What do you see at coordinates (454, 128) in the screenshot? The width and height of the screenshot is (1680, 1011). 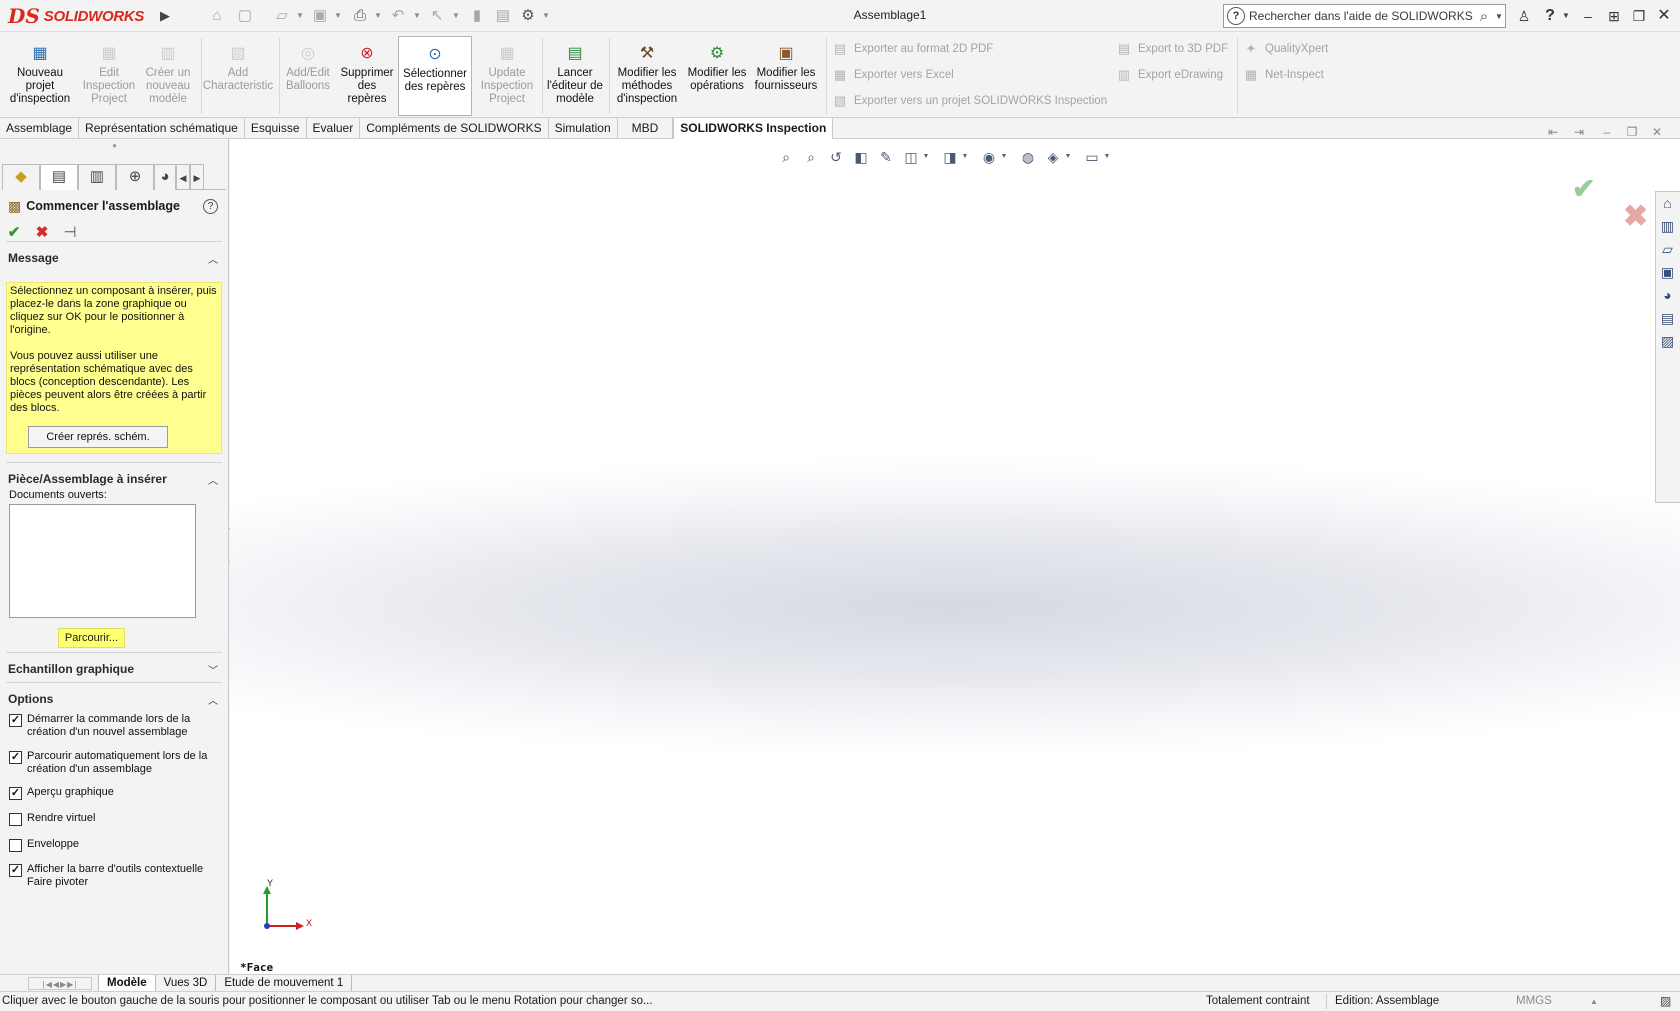 I see `tab-complements: Compléments de SOLIDWORKS` at bounding box center [454, 128].